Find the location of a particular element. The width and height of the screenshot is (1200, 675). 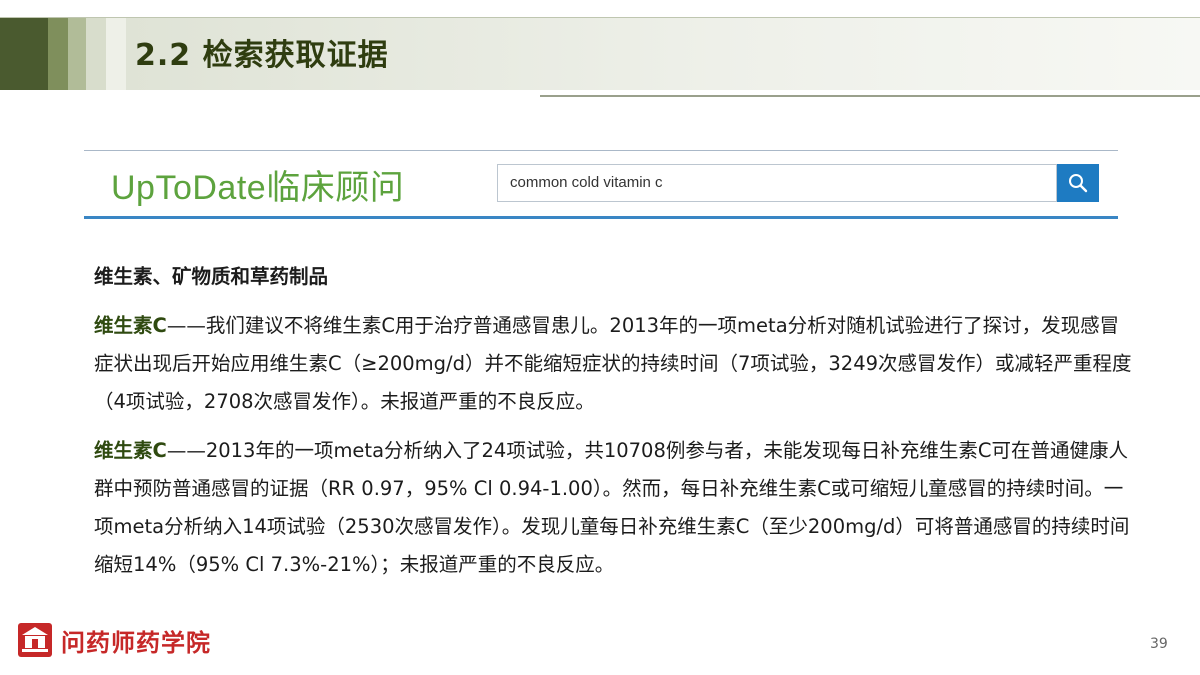

paragraph-1-lead: 维生素C is located at coordinates (130, 325).